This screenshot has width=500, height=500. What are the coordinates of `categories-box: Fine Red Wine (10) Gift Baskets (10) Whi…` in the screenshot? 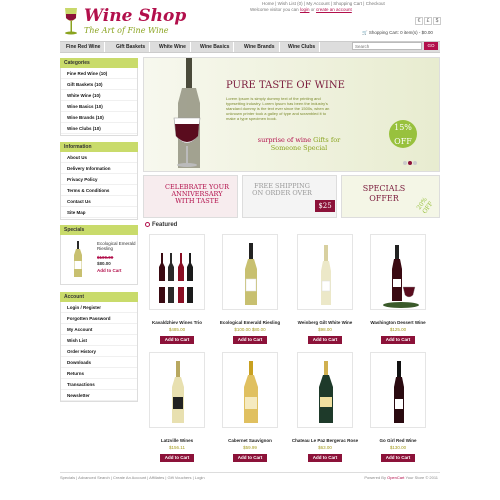 It's located at (99, 102).